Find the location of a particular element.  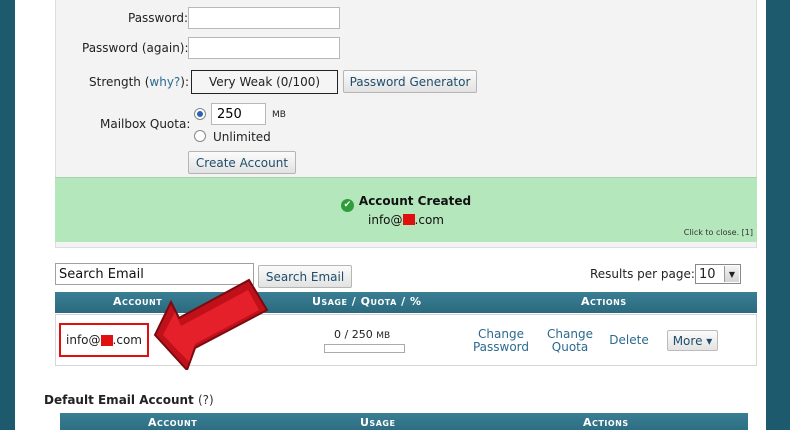

password-field is located at coordinates (264, 18).